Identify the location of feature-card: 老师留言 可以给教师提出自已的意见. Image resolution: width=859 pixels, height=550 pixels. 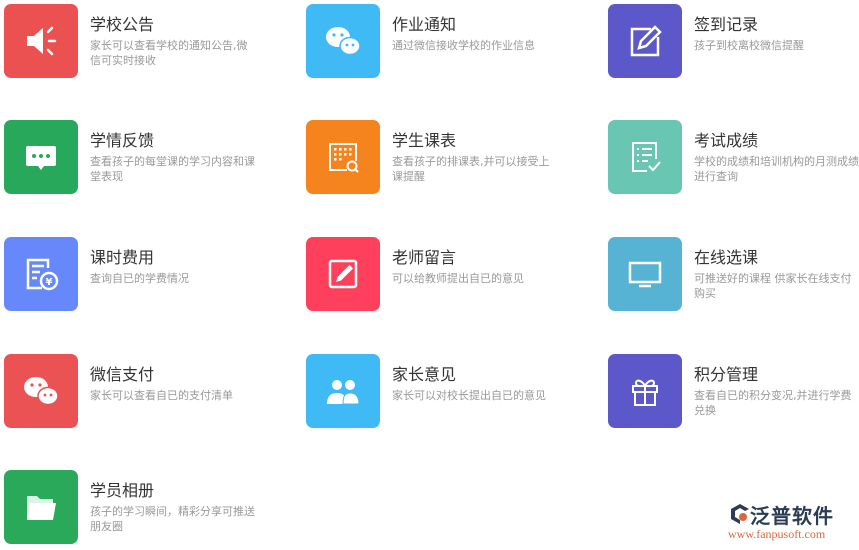
(451, 277).